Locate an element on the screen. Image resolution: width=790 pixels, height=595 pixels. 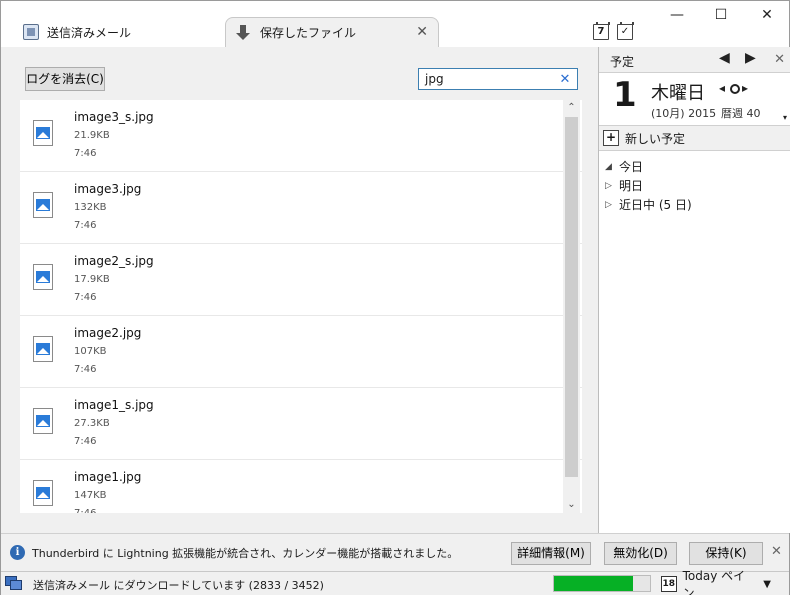
today-pane-title: 予定 is located at coordinates (622, 62).